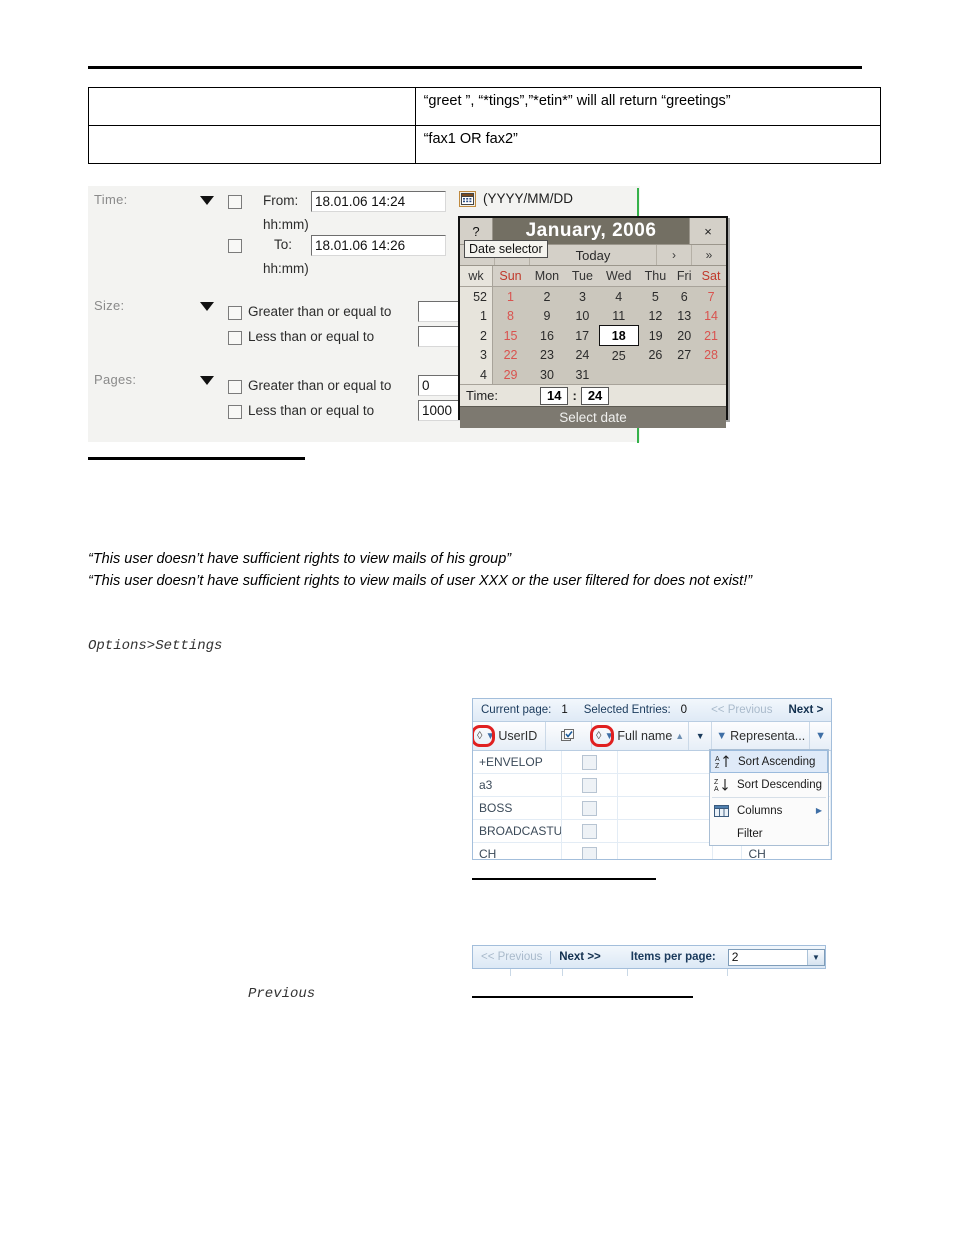 Image resolution: width=954 pixels, height=1235 pixels. Describe the element at coordinates (286, 268) in the screenshot. I see `hint-to-format: hh:mm)` at that location.